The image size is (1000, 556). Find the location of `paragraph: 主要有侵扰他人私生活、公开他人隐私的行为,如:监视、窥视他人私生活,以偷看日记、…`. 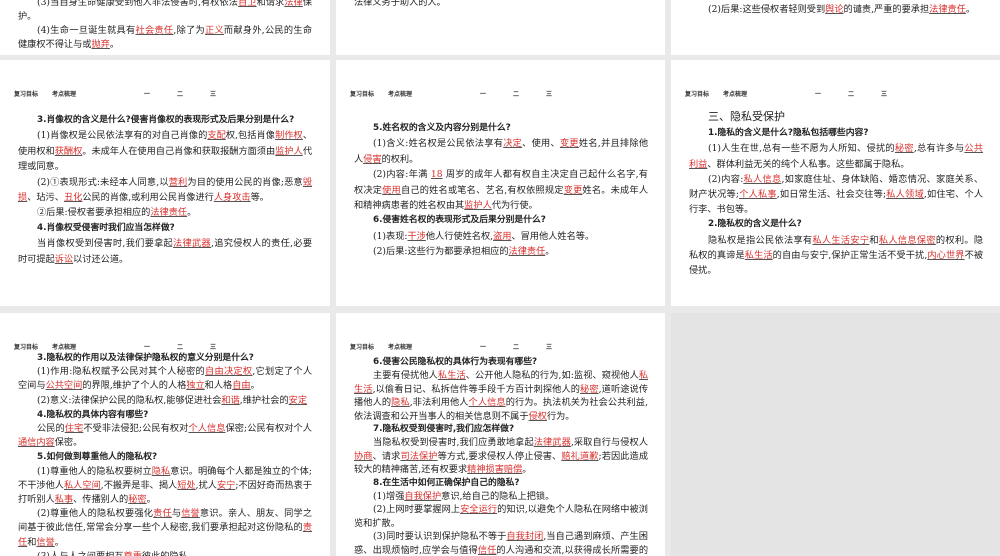

paragraph: 主要有侵扰他人私生活、公开他人隐私的行为,如:监视、窥视他人私生活,以偷看日记、… is located at coordinates (501, 396).